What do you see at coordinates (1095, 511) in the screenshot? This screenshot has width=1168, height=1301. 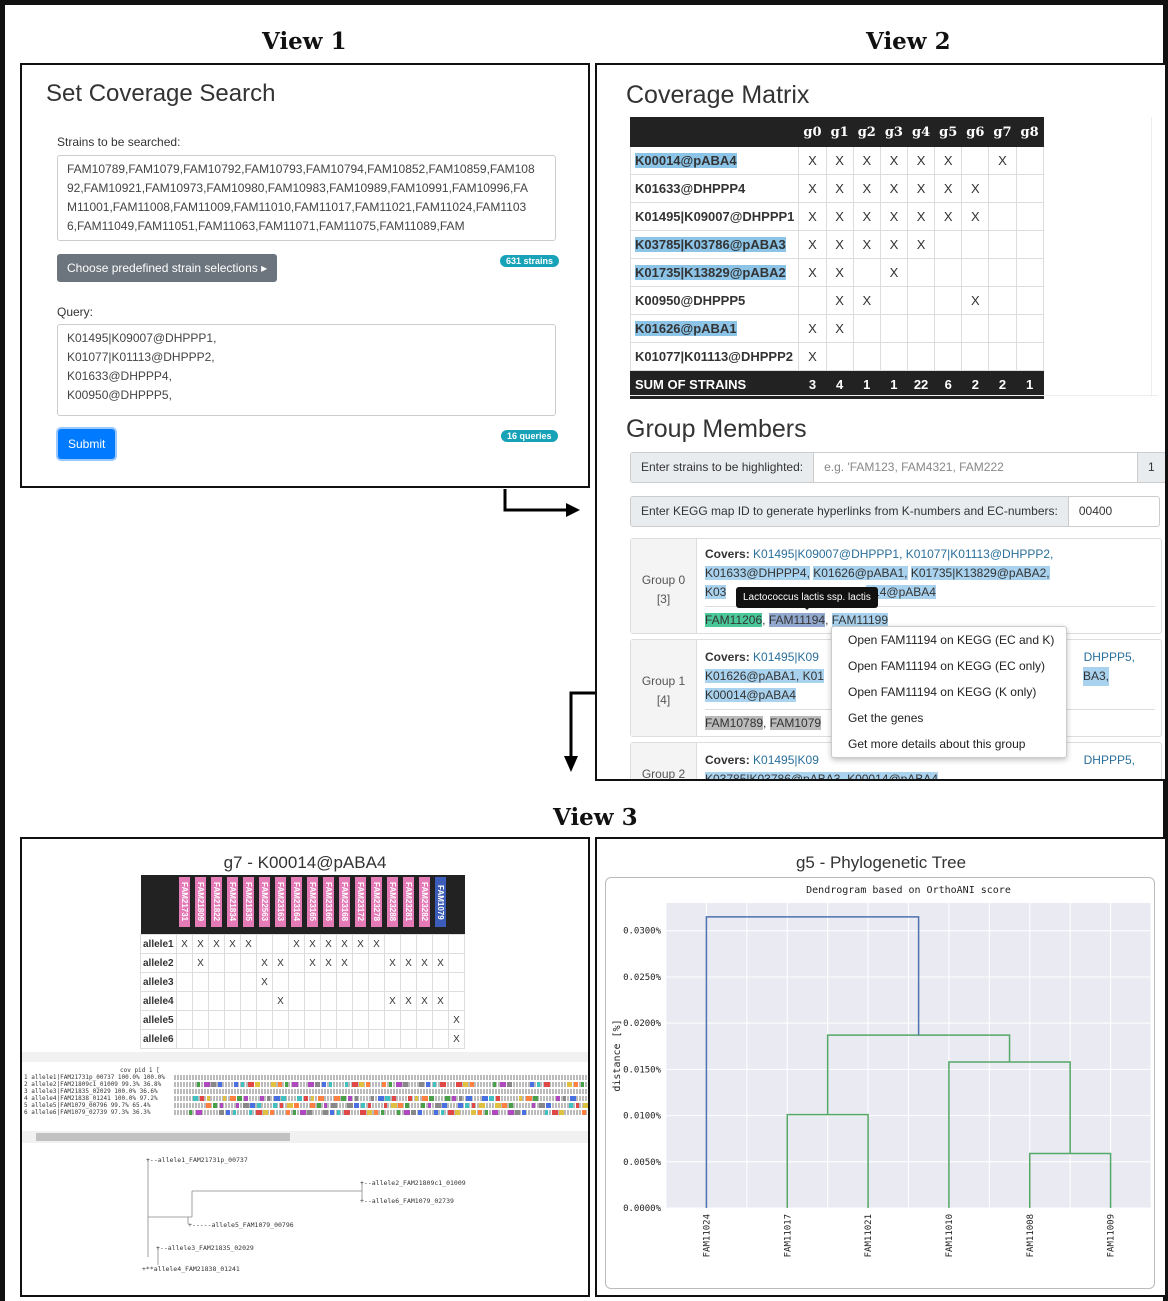 I see `kegg-input: 00400` at bounding box center [1095, 511].